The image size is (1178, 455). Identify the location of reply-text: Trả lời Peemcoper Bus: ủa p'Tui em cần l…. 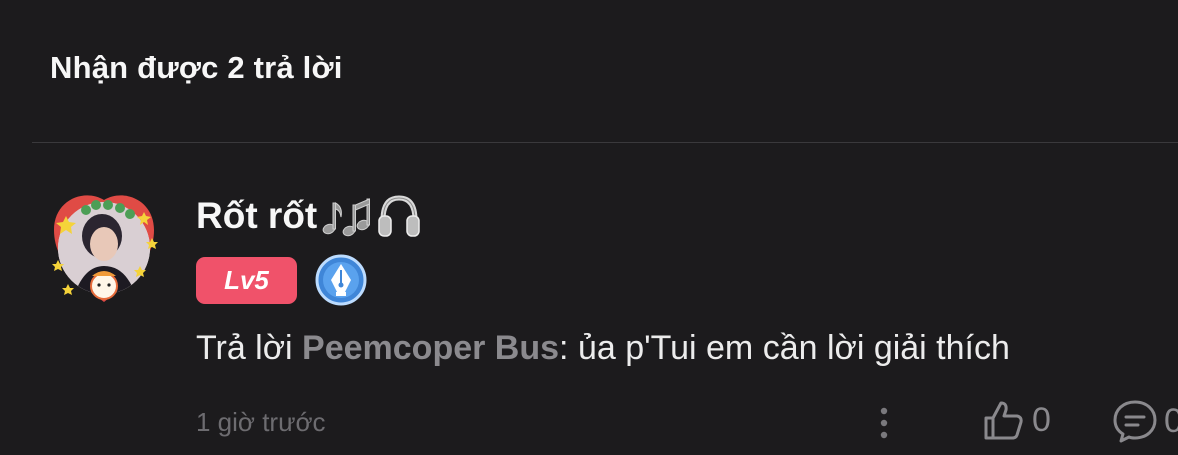
(603, 348).